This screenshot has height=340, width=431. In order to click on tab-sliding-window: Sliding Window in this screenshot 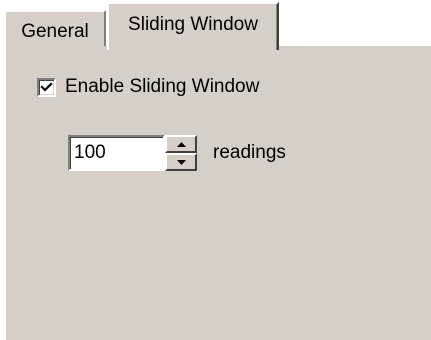, I will do `click(193, 26)`.